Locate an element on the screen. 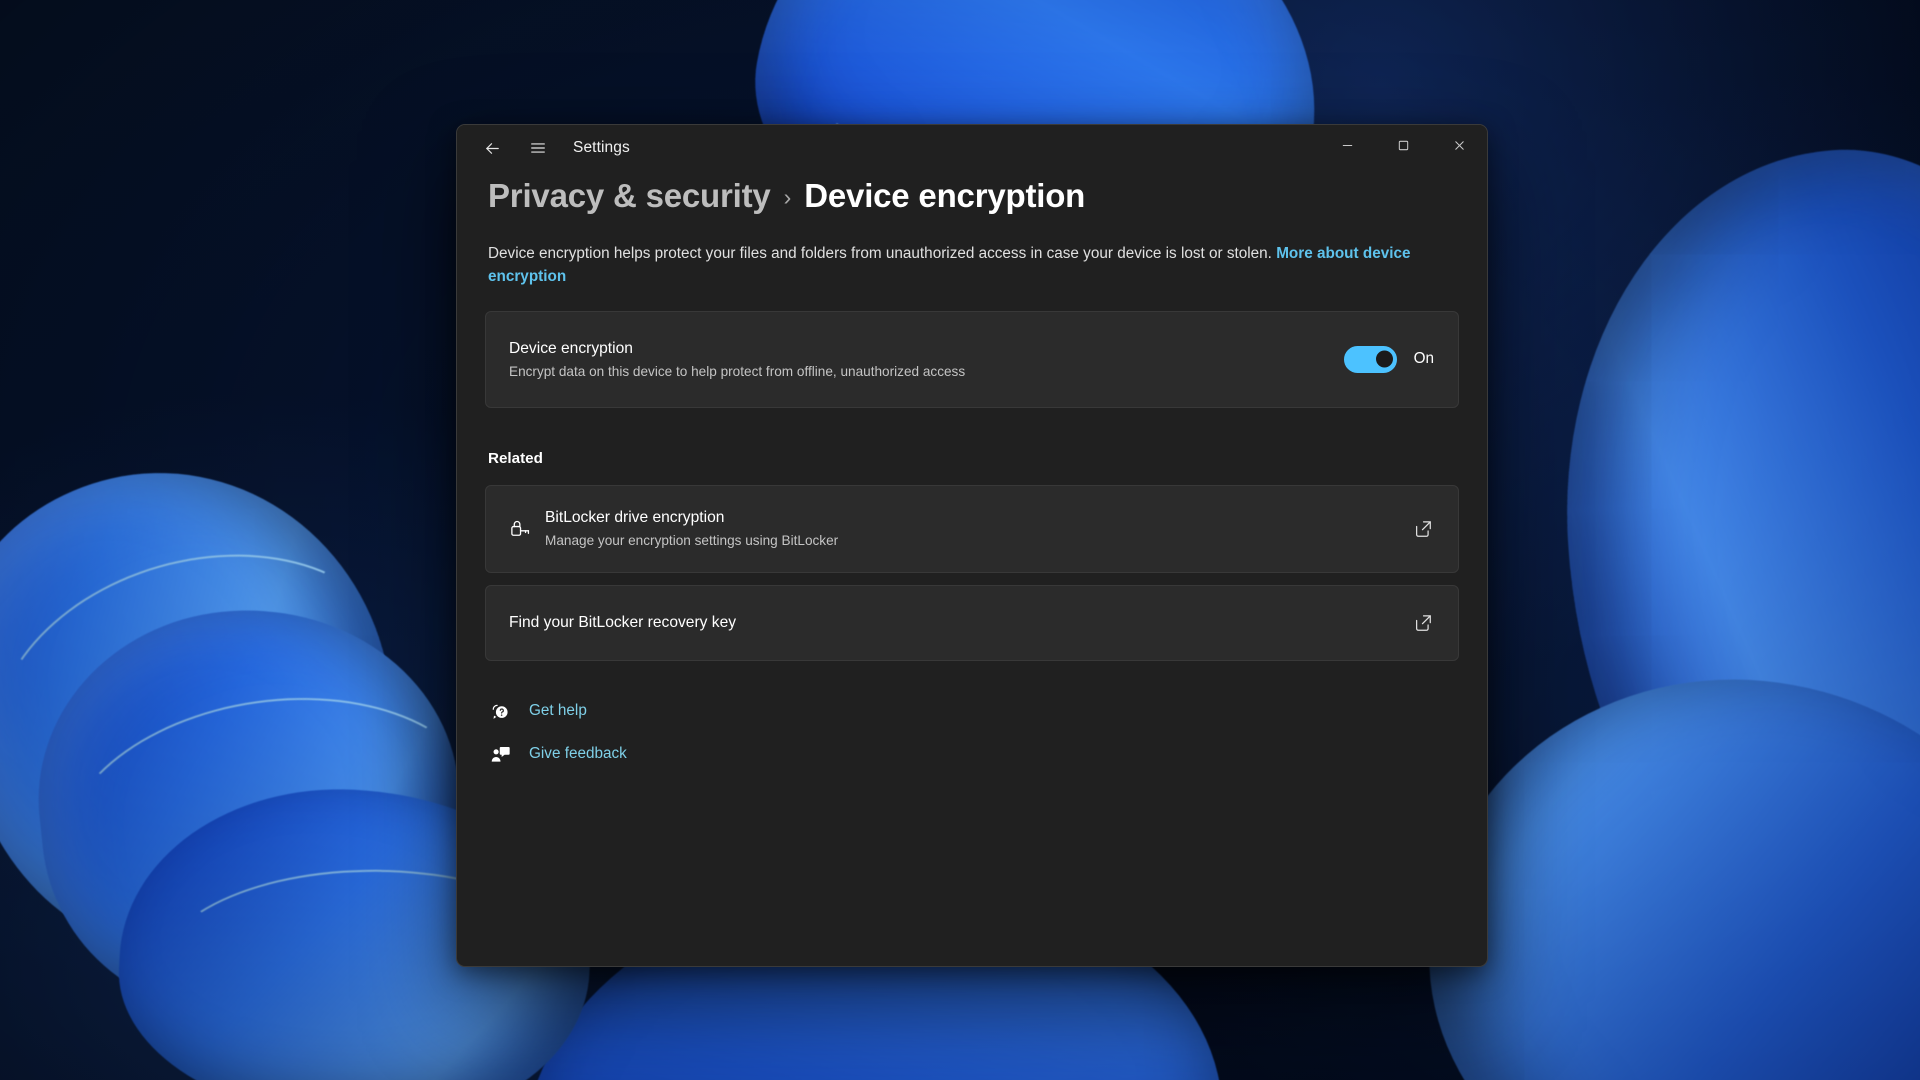  device-encryption-toggle-group: On is located at coordinates (1388, 359).